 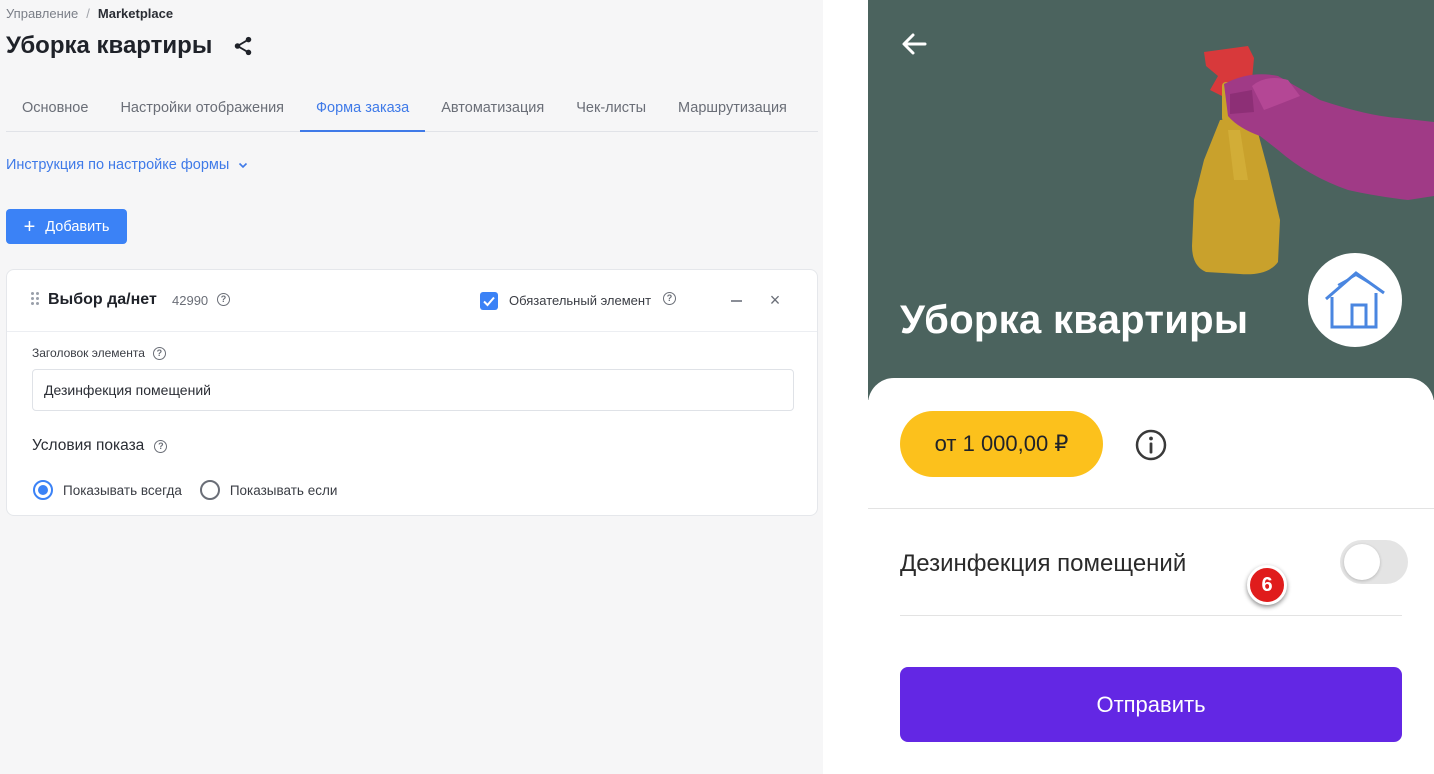 I want to click on tab-automation: Автоматизация, so click(x=492, y=110).